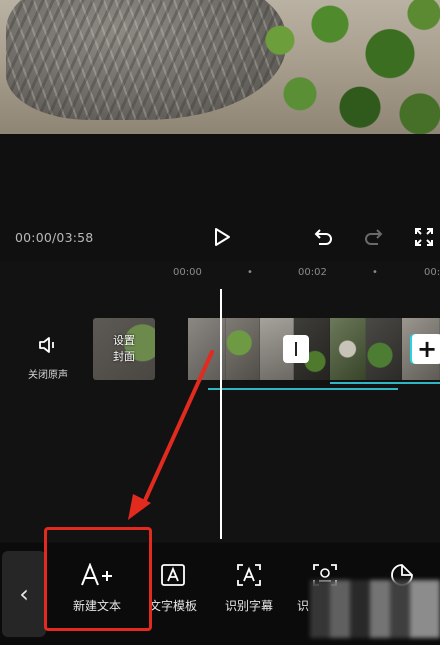 This screenshot has width=440, height=645. I want to click on cover-label-line2: 封面, so click(124, 356).